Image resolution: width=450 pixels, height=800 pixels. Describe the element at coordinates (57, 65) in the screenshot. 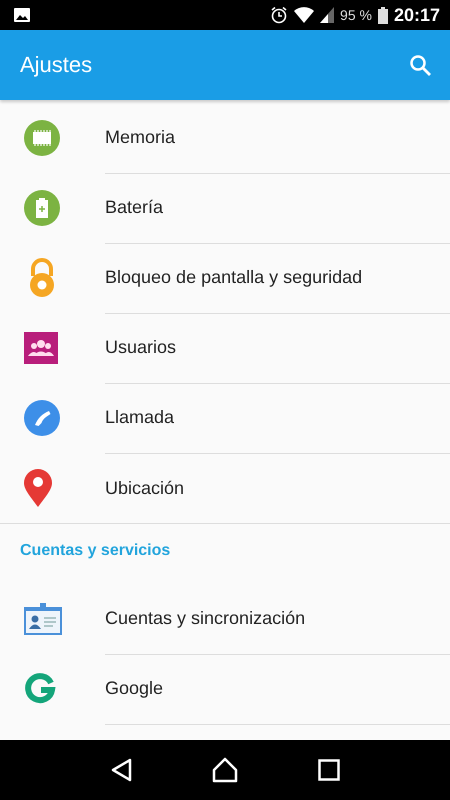

I see `screen-title: Ajustes` at that location.